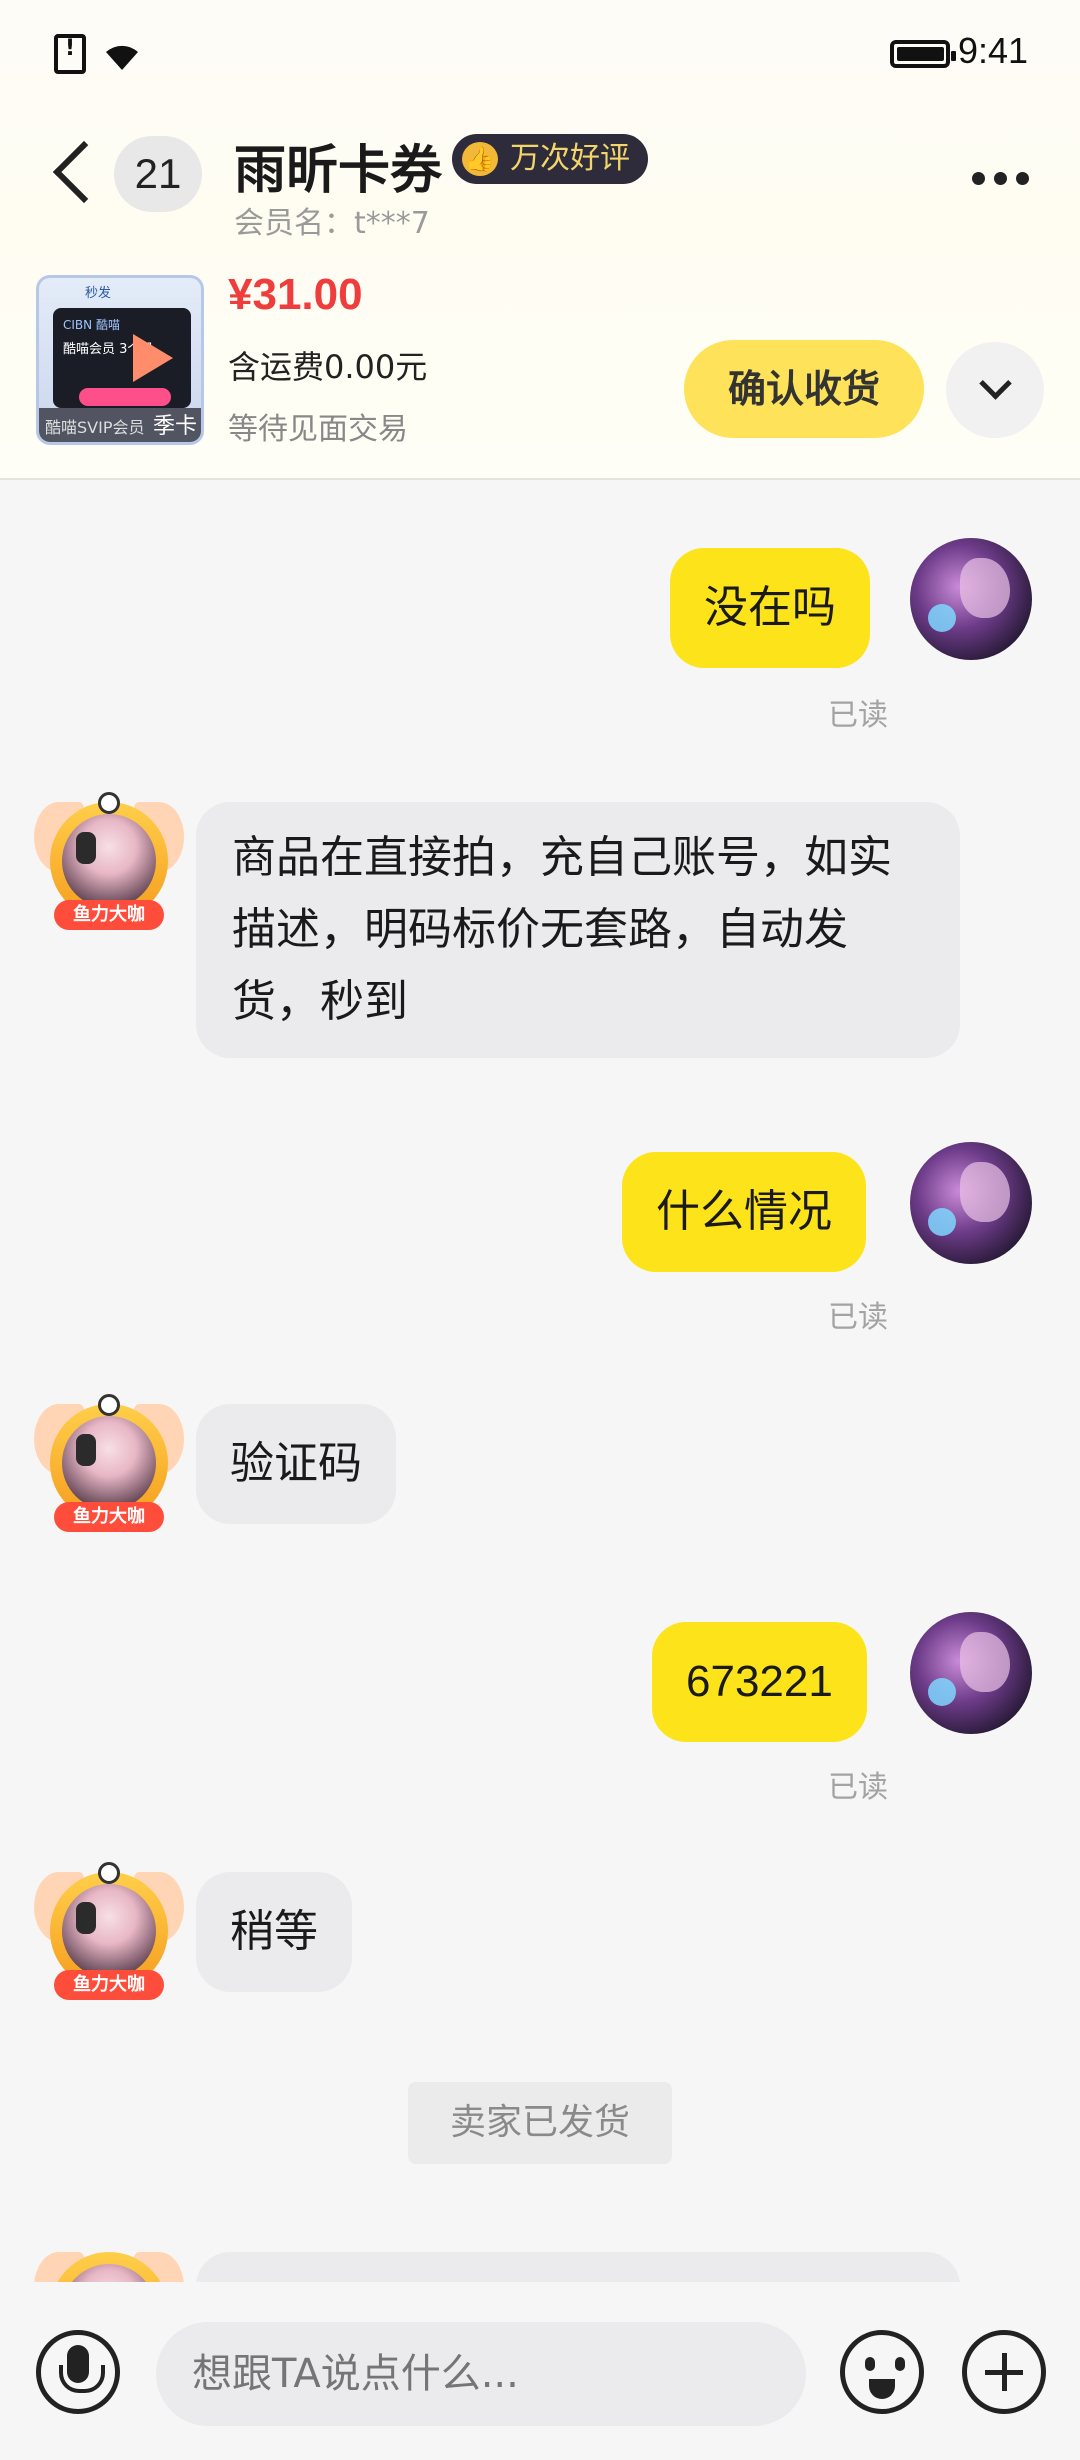 The width and height of the screenshot is (1080, 2460). Describe the element at coordinates (274, 1932) in the screenshot. I see `message-bubble-theirs: 稍等` at that location.